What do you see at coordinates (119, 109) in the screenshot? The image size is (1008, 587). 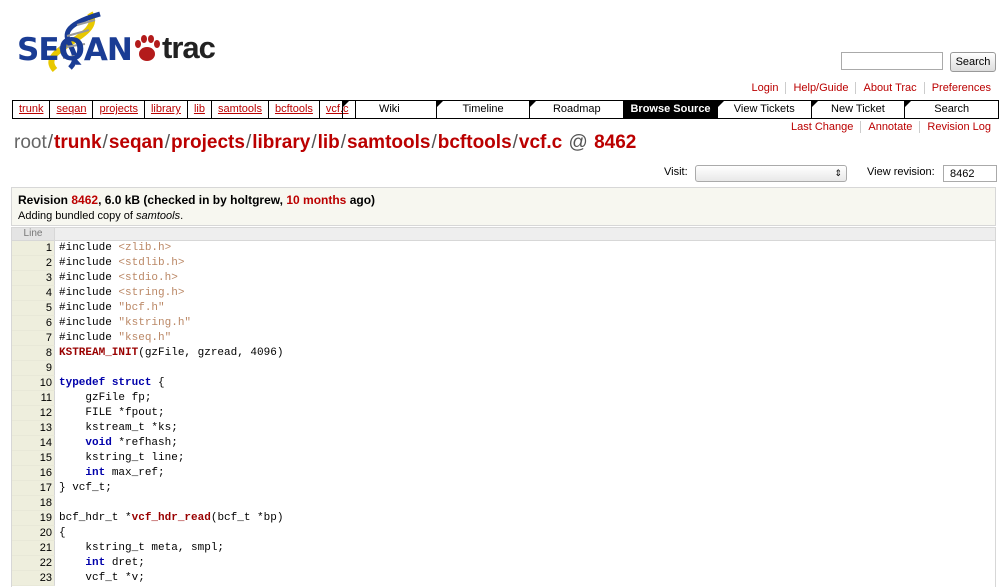 I see `path-link-projects: projects` at bounding box center [119, 109].